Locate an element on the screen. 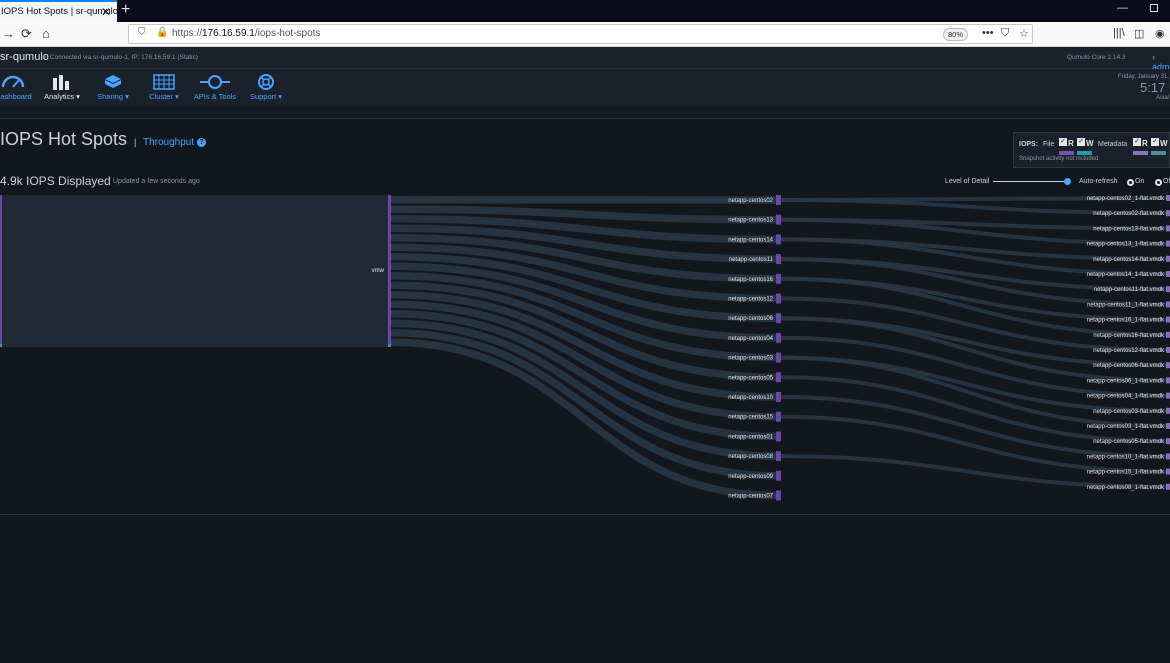 The height and width of the screenshot is (663, 1170). host-label: netapp-centos16 is located at coordinates (750, 280).